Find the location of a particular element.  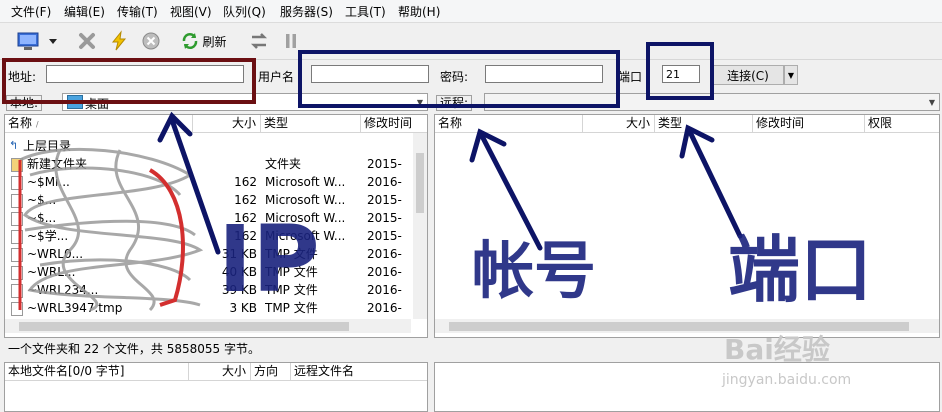

annotation-arrow-port is located at coordinates (715, 184).